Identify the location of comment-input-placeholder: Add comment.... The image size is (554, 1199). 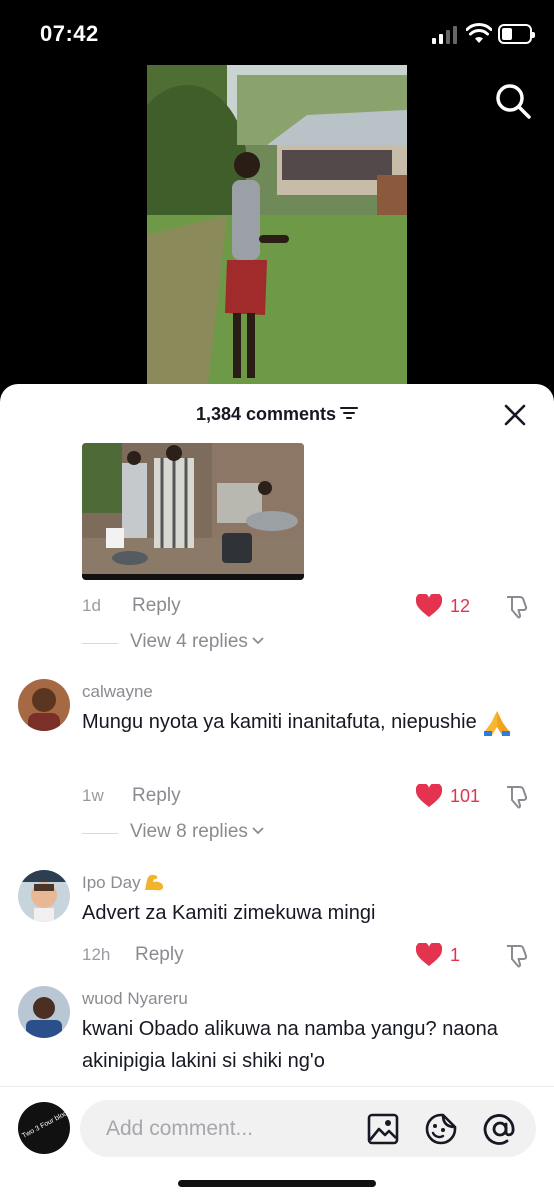
(180, 1128).